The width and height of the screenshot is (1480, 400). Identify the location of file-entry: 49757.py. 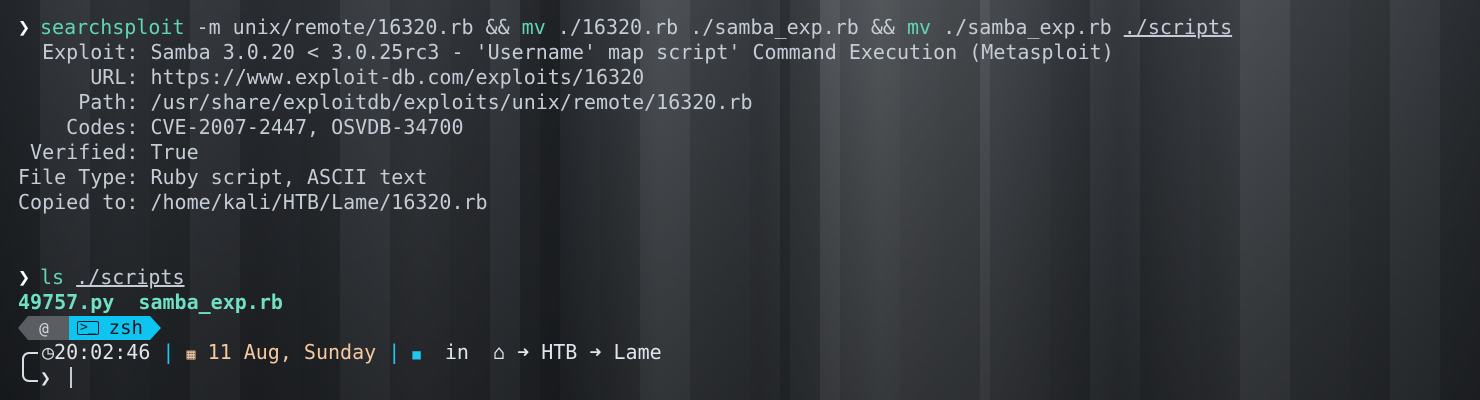
(66, 302).